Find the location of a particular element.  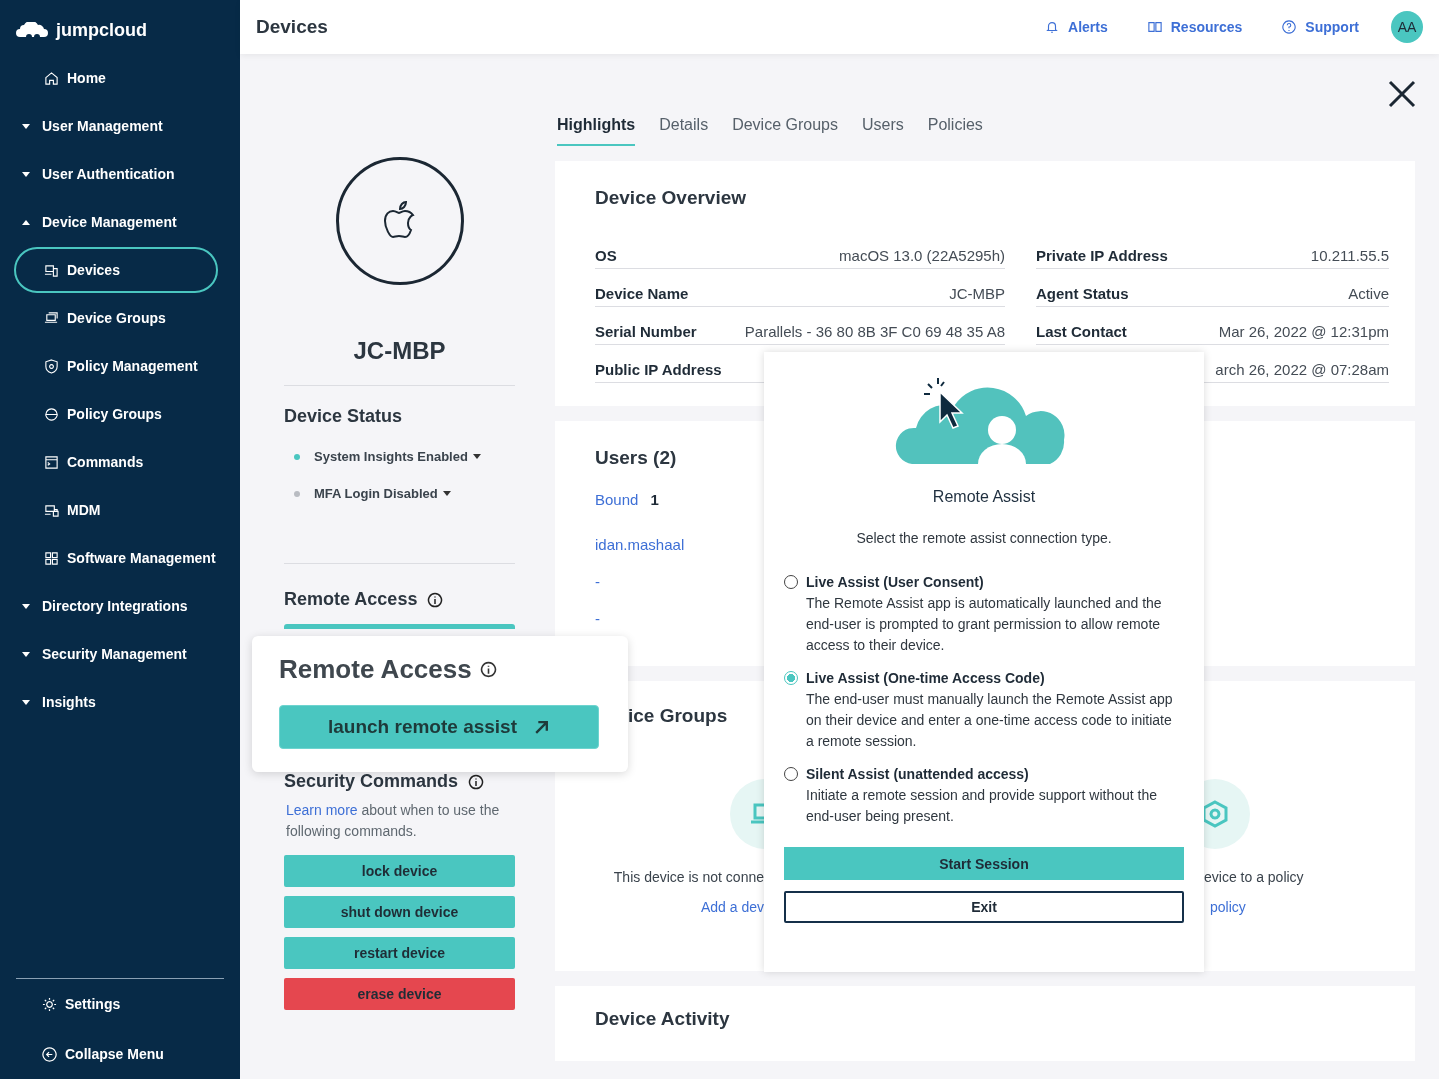

dialog-prompt: Select the remote assist connection type. is located at coordinates (984, 538).